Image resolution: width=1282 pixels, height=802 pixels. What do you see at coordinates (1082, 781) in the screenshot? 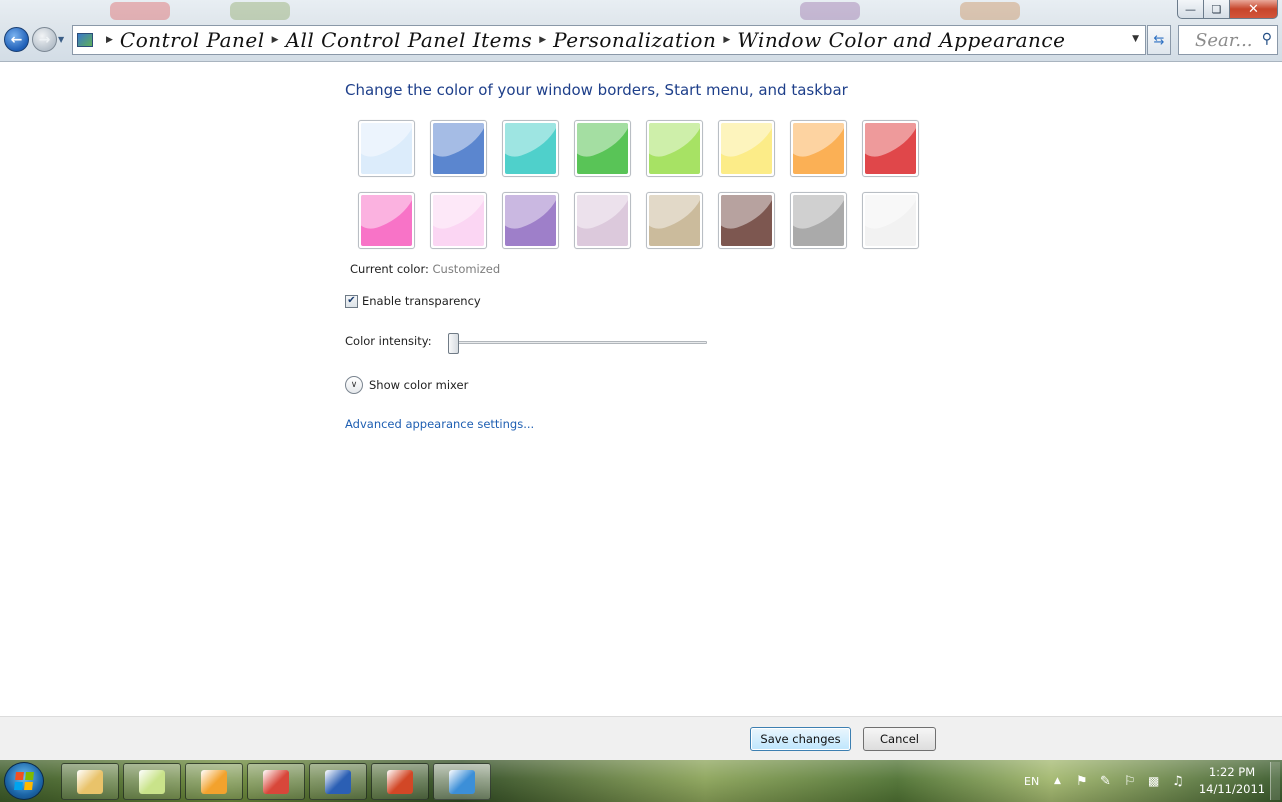
I see `security-icon: ⚑` at bounding box center [1082, 781].